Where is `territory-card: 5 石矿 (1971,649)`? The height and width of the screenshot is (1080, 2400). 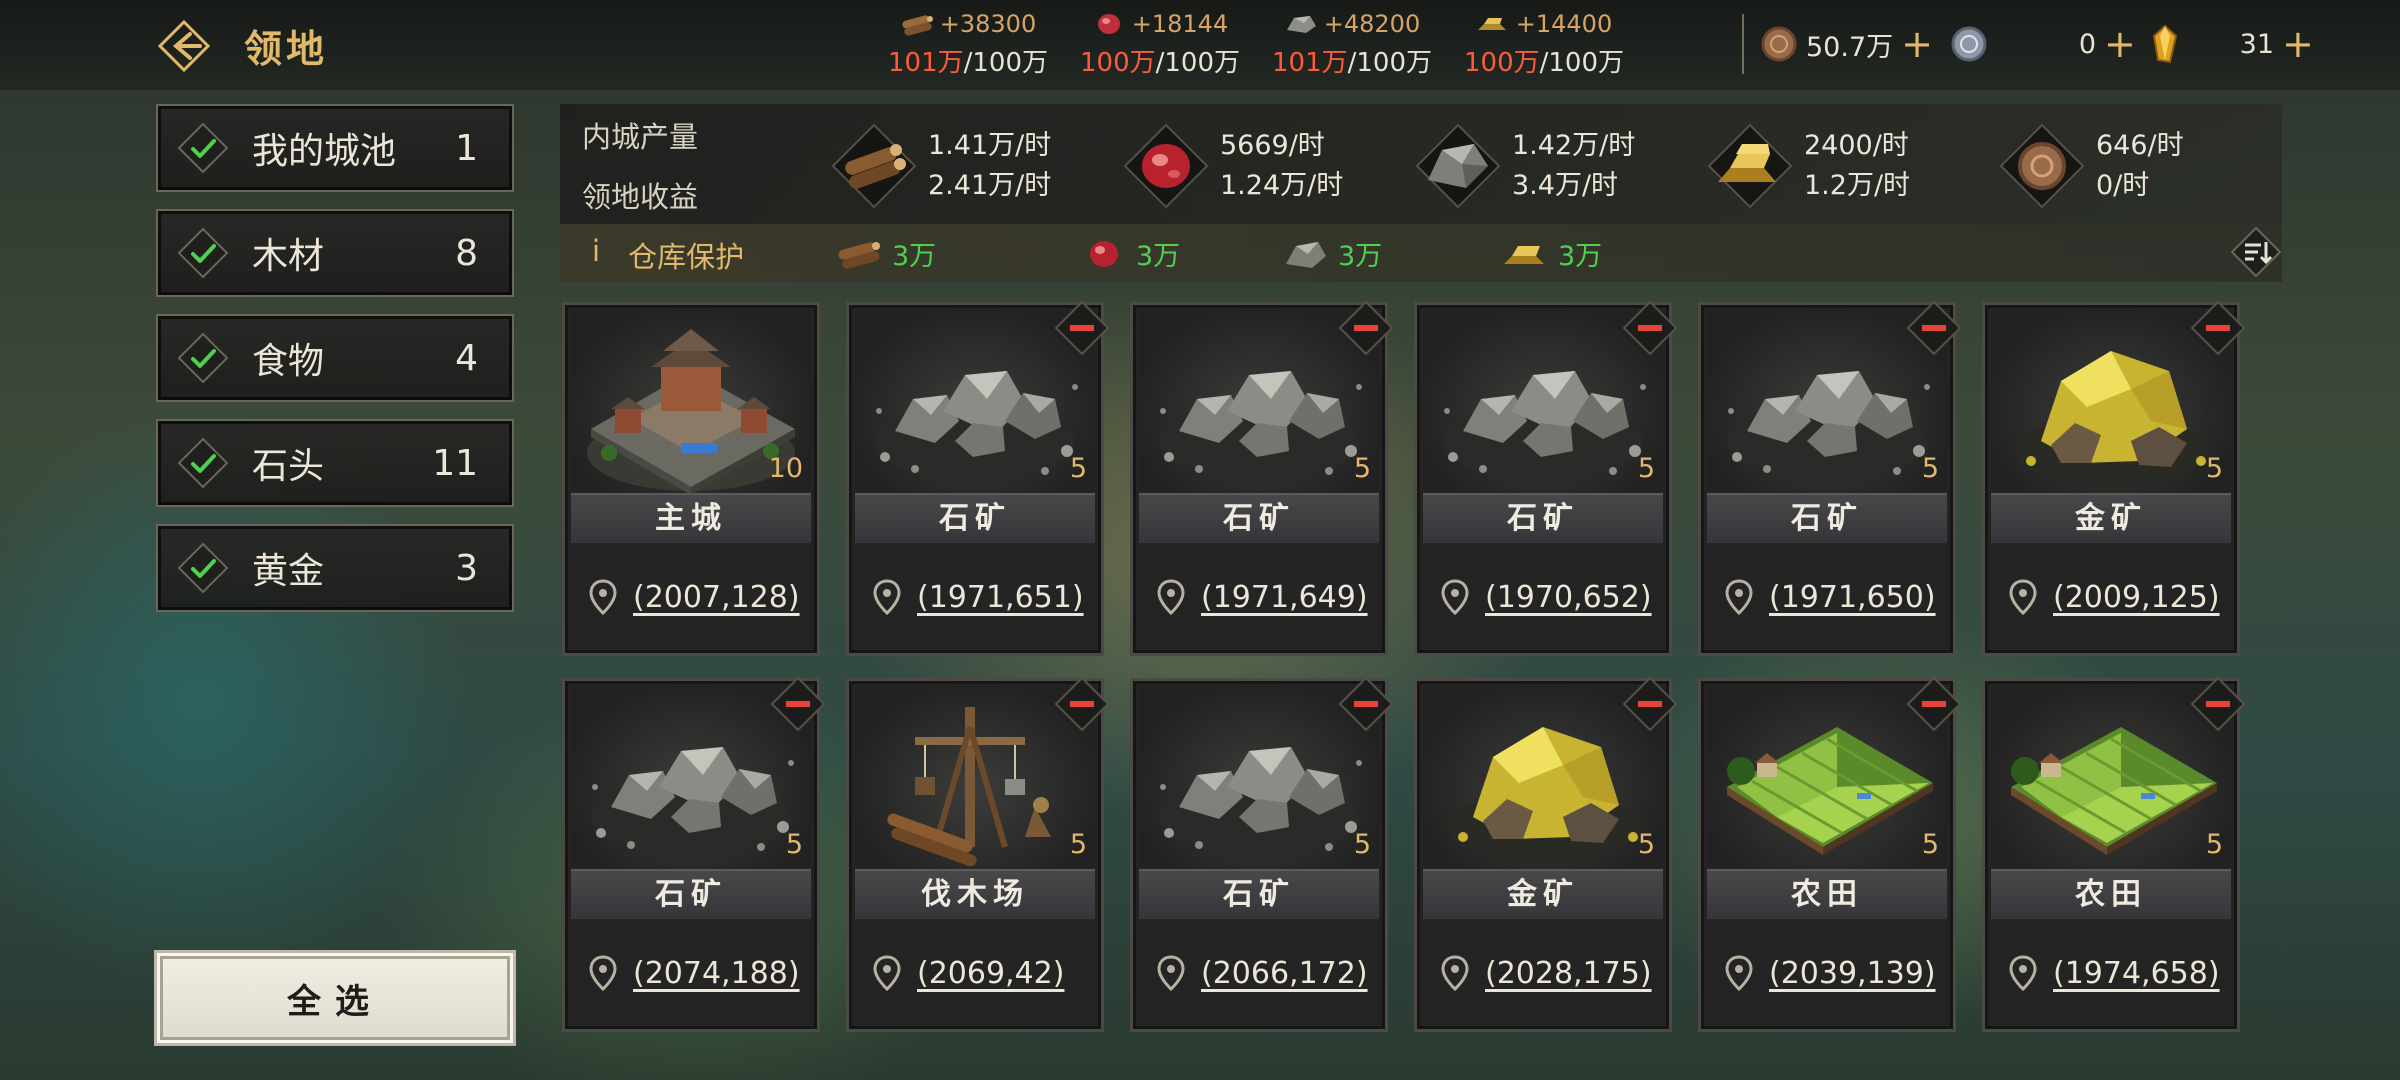 territory-card: 5 石矿 (1971,649) is located at coordinates (1262, 478).